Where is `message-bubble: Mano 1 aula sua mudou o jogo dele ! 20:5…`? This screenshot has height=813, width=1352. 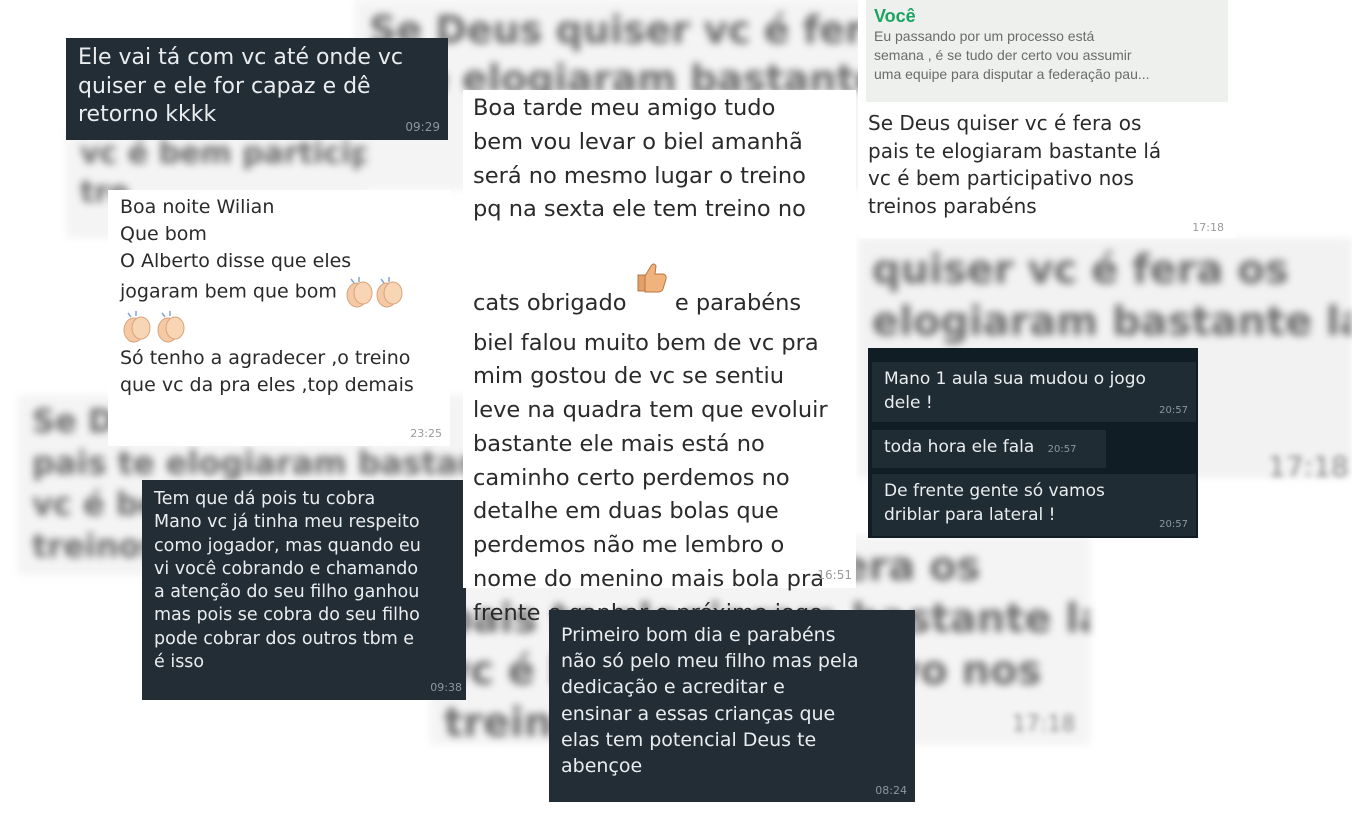
message-bubble: Mano 1 aula sua mudou o jogo dele ! 20:5… is located at coordinates (1034, 392).